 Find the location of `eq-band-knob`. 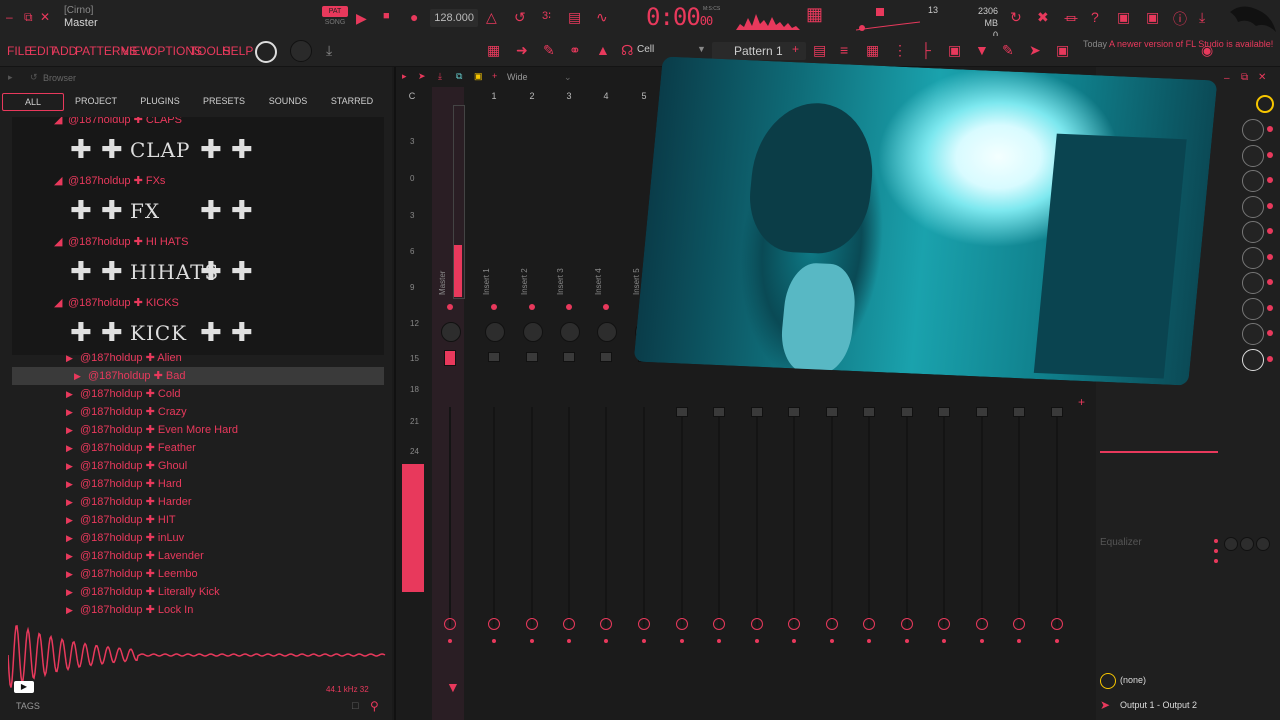

eq-band-knob is located at coordinates (1247, 544).